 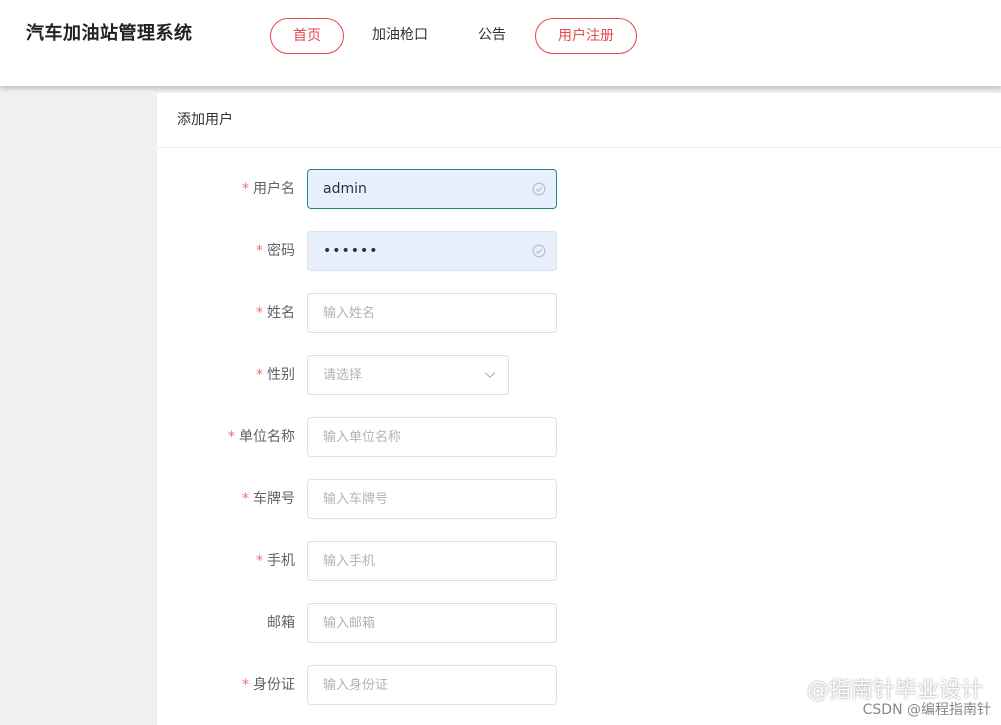 What do you see at coordinates (432, 685) in the screenshot?
I see `id-card-input: 输入身份证` at bounding box center [432, 685].